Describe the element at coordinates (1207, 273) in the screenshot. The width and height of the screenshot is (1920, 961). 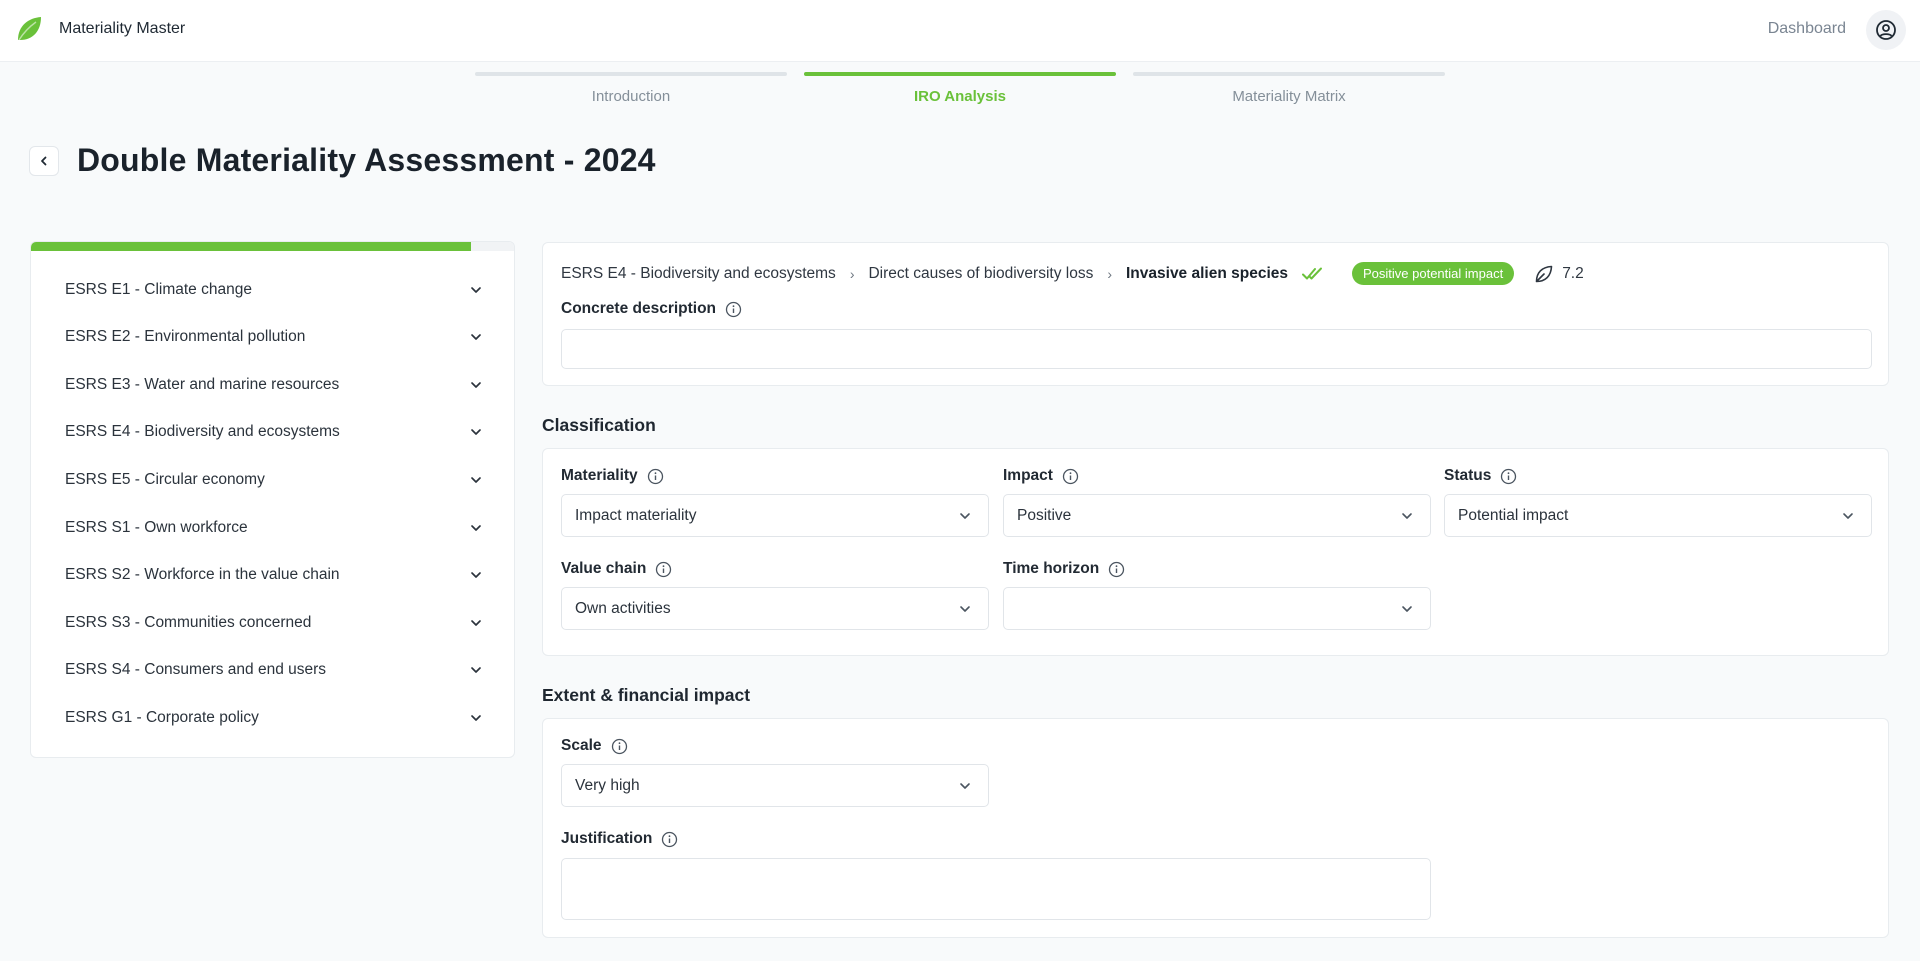
I see `breadcrumb-item-current: Invasive alien species` at that location.